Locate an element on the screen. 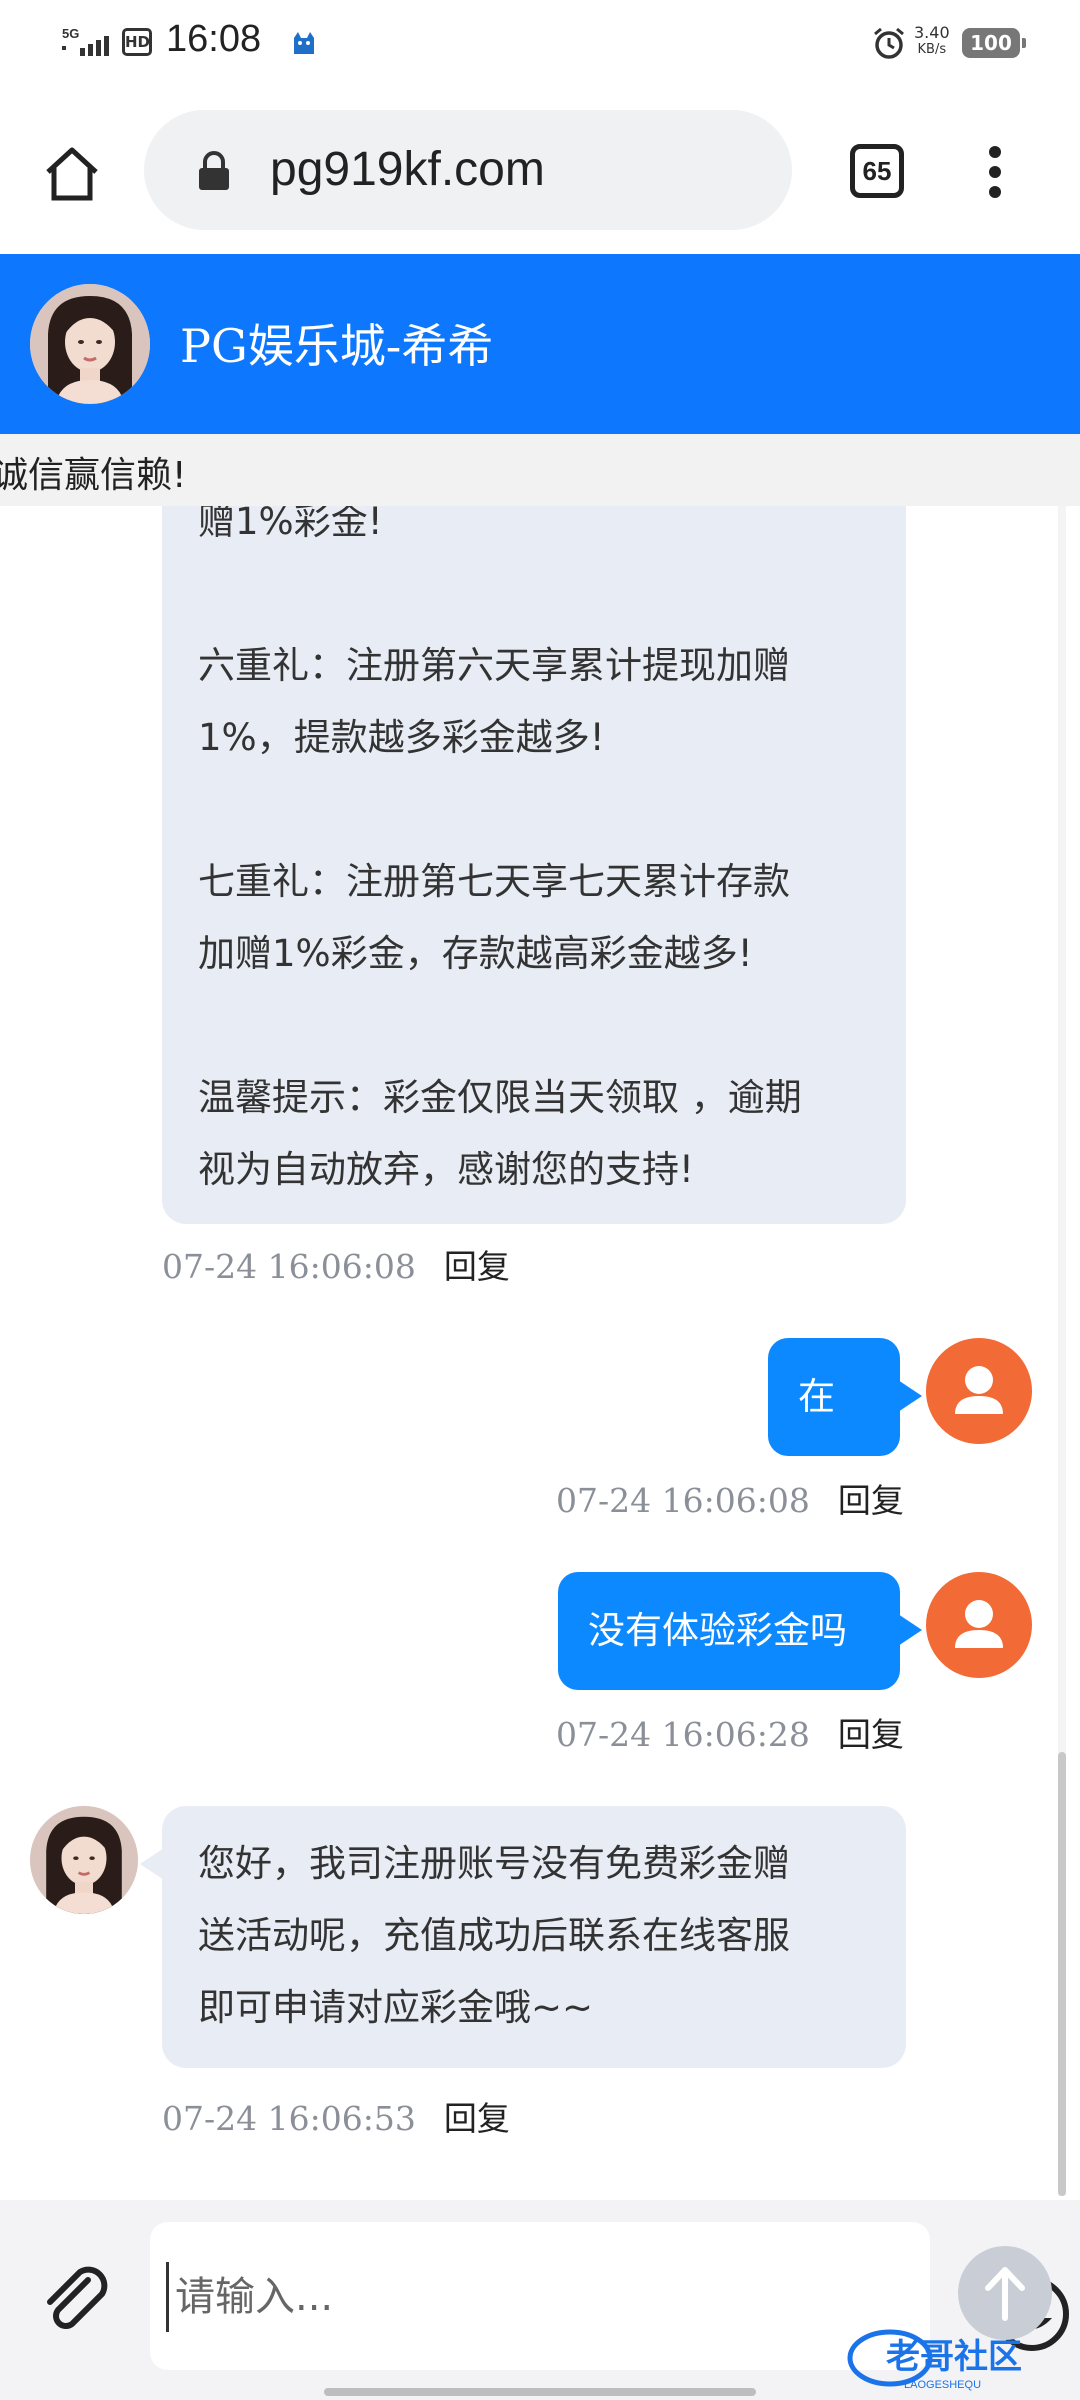 This screenshot has width=1080, height=2400. home-icon is located at coordinates (72, 174).